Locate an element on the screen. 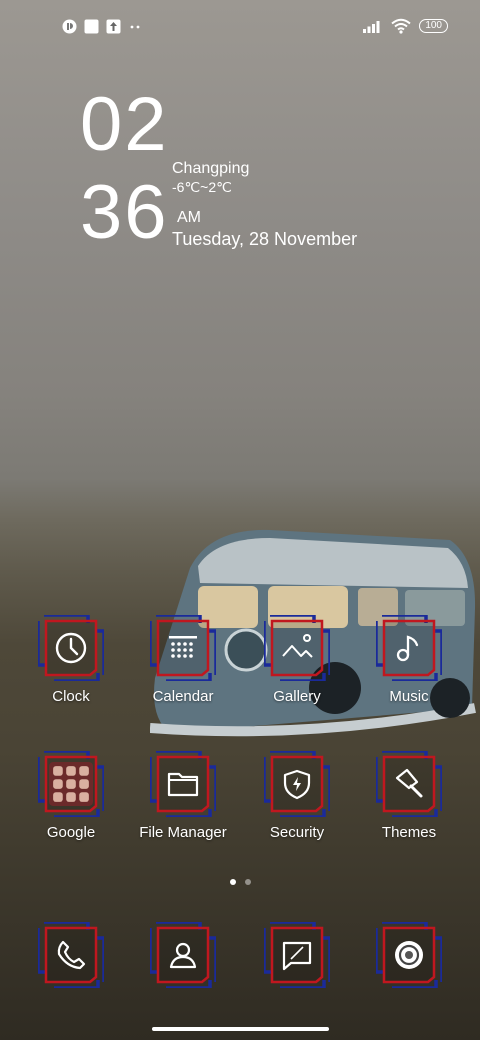 The image size is (480, 1040). app-google-folder: Google is located at coordinates (71, 796).